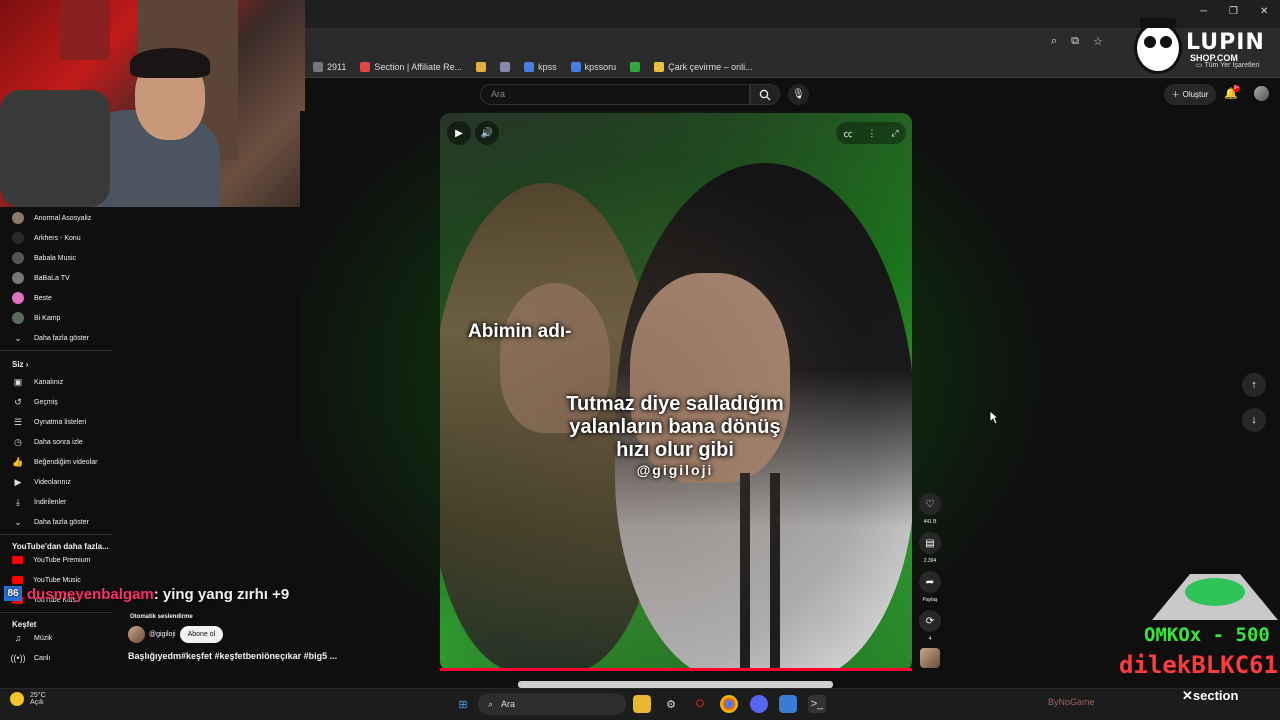 This screenshot has height=720, width=1280. What do you see at coordinates (675, 404) in the screenshot?
I see `caption-line-1: Tutmaz diye salladığım` at bounding box center [675, 404].